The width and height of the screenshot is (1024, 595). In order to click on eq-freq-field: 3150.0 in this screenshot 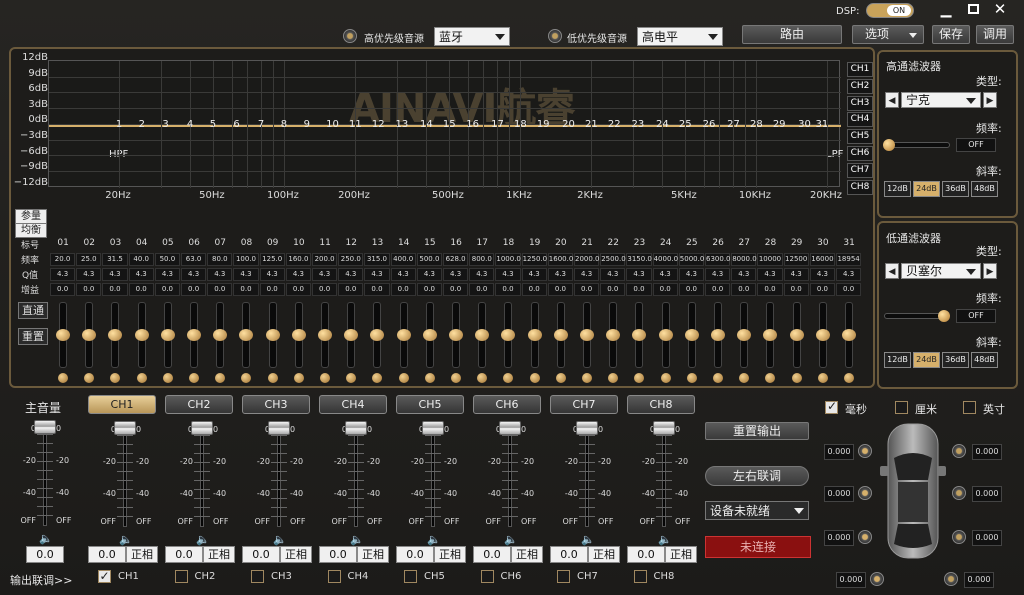, I will do `click(639, 259)`.